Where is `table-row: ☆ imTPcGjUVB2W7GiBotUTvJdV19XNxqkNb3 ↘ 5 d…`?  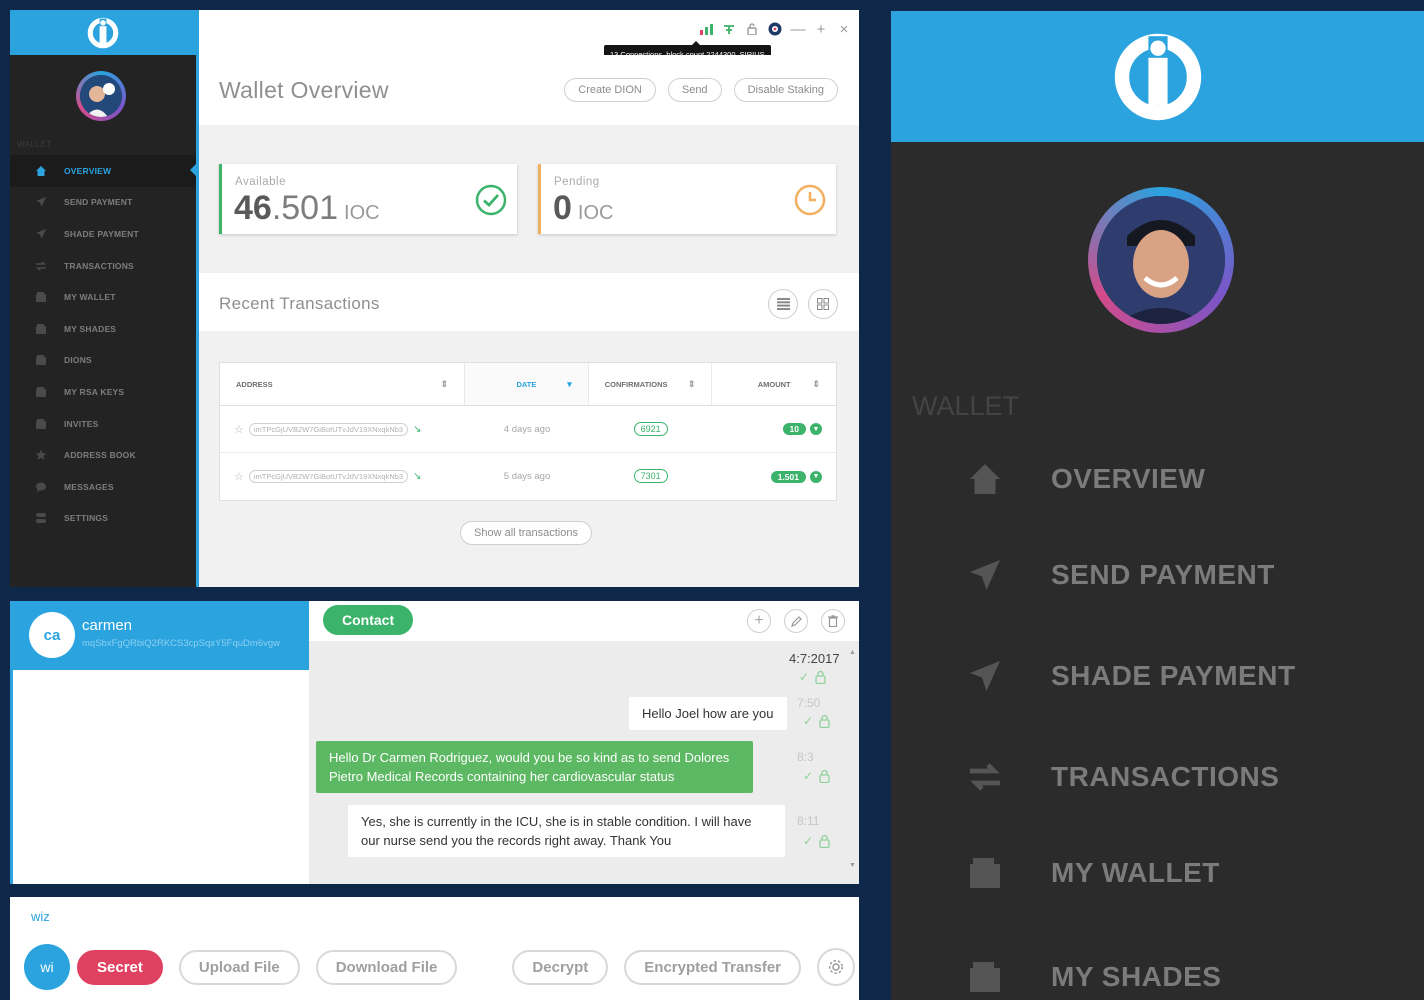 table-row: ☆ imTPcGjUVB2W7GiBotUTvJdV19XNxqkNb3 ↘ 5 d… is located at coordinates (528, 476).